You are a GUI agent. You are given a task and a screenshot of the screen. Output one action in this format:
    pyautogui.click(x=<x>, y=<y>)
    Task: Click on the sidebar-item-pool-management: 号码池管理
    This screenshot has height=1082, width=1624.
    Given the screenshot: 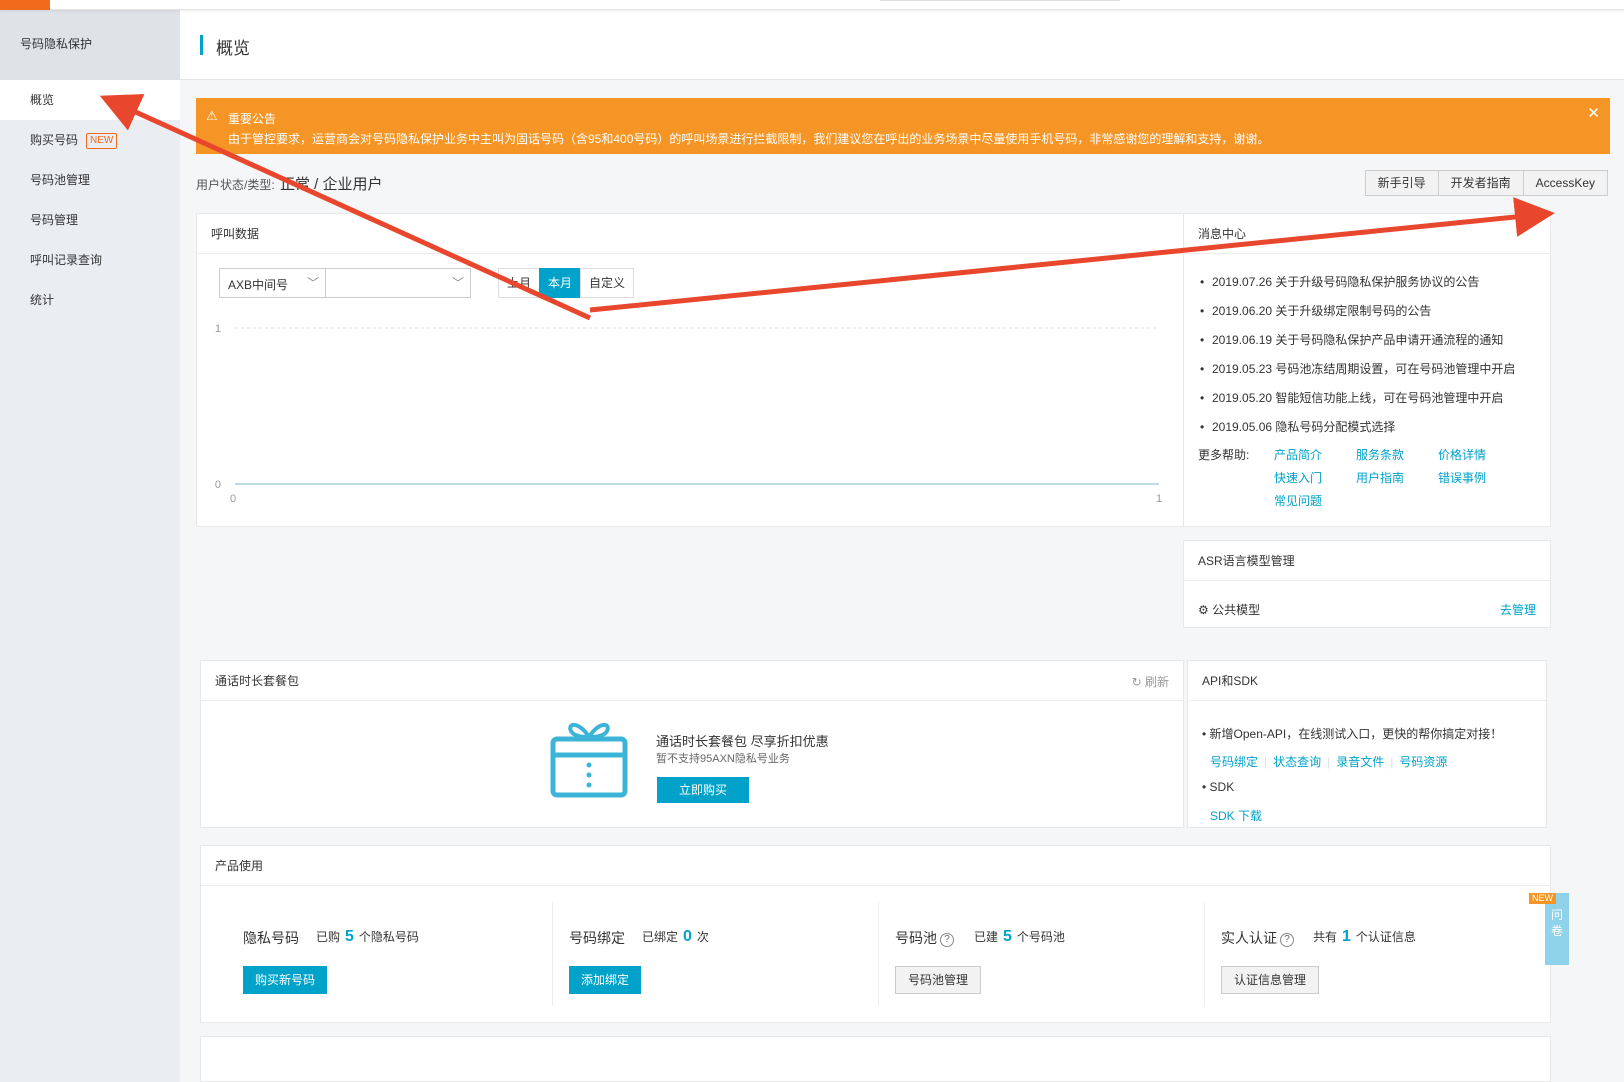 What is the action you would take?
    pyautogui.click(x=90, y=180)
    